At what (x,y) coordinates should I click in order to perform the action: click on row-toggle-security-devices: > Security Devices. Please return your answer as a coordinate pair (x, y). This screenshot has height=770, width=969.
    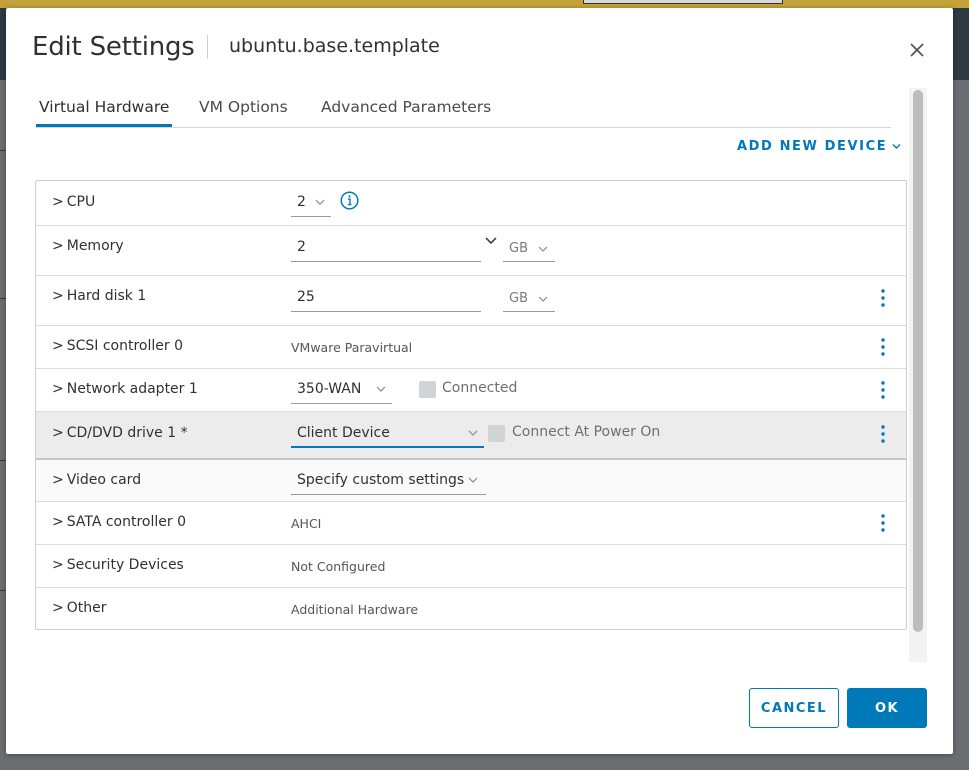
    Looking at the image, I should click on (118, 565).